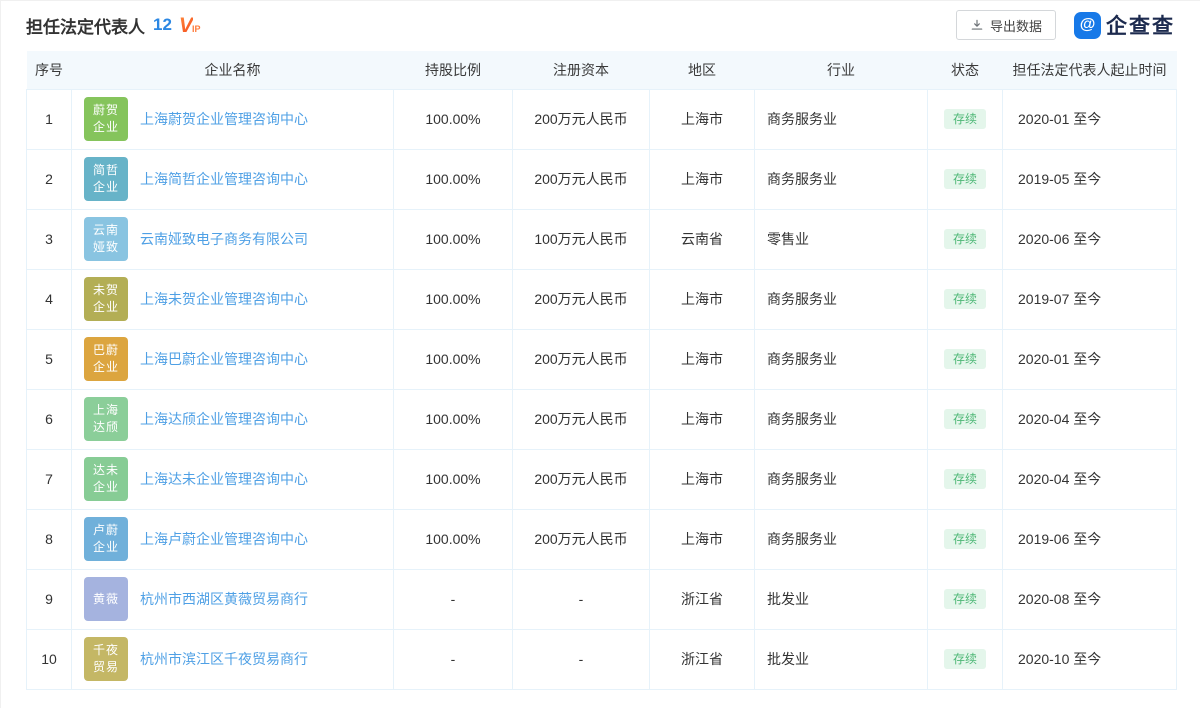  What do you see at coordinates (105, 350) in the screenshot?
I see `company-avatar-line: 巴蔚` at bounding box center [105, 350].